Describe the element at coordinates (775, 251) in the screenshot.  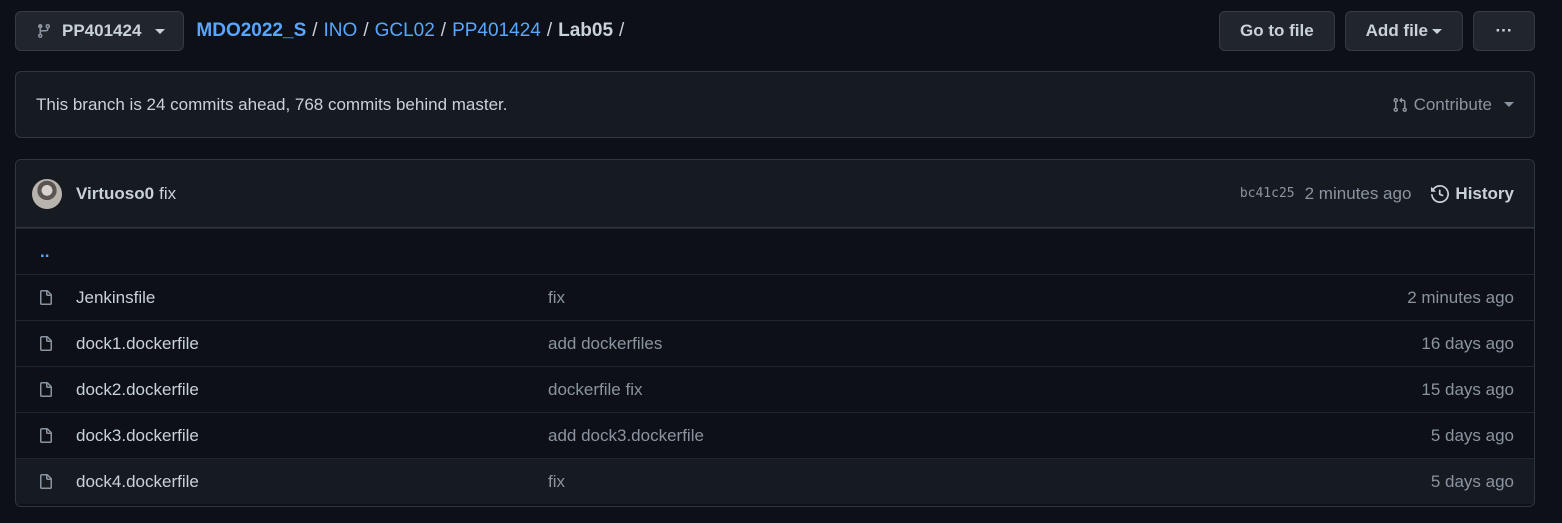
I see `parent-directory-link: ..` at that location.